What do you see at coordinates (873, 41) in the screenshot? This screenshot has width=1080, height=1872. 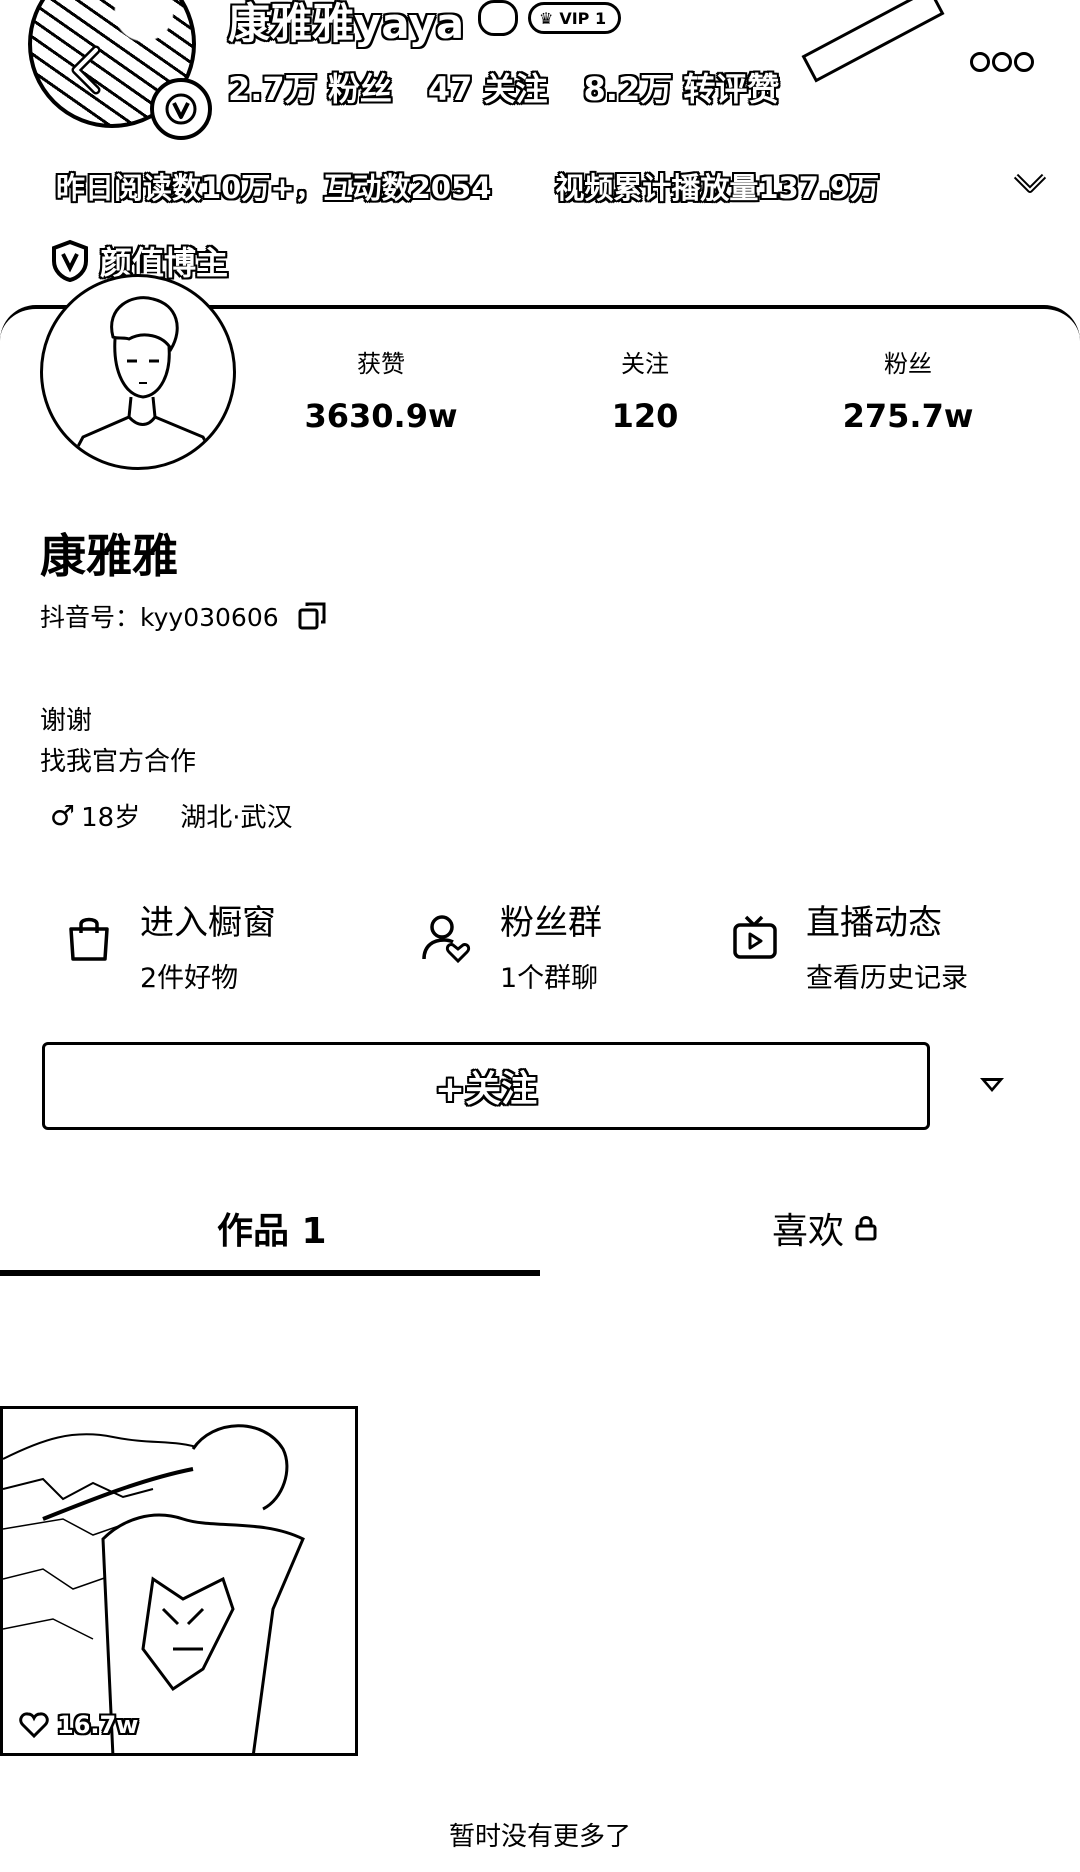 I see `banner-decoration` at bounding box center [873, 41].